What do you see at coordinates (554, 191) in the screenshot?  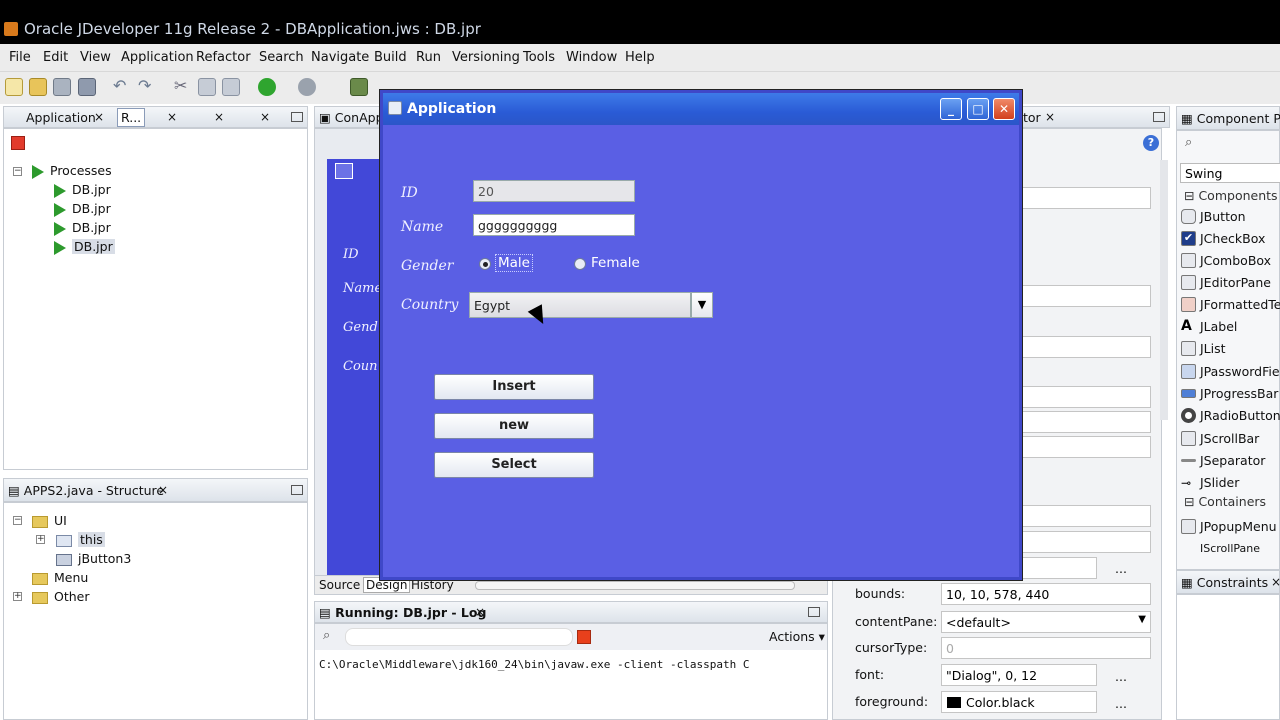 I see `id-field: 20` at bounding box center [554, 191].